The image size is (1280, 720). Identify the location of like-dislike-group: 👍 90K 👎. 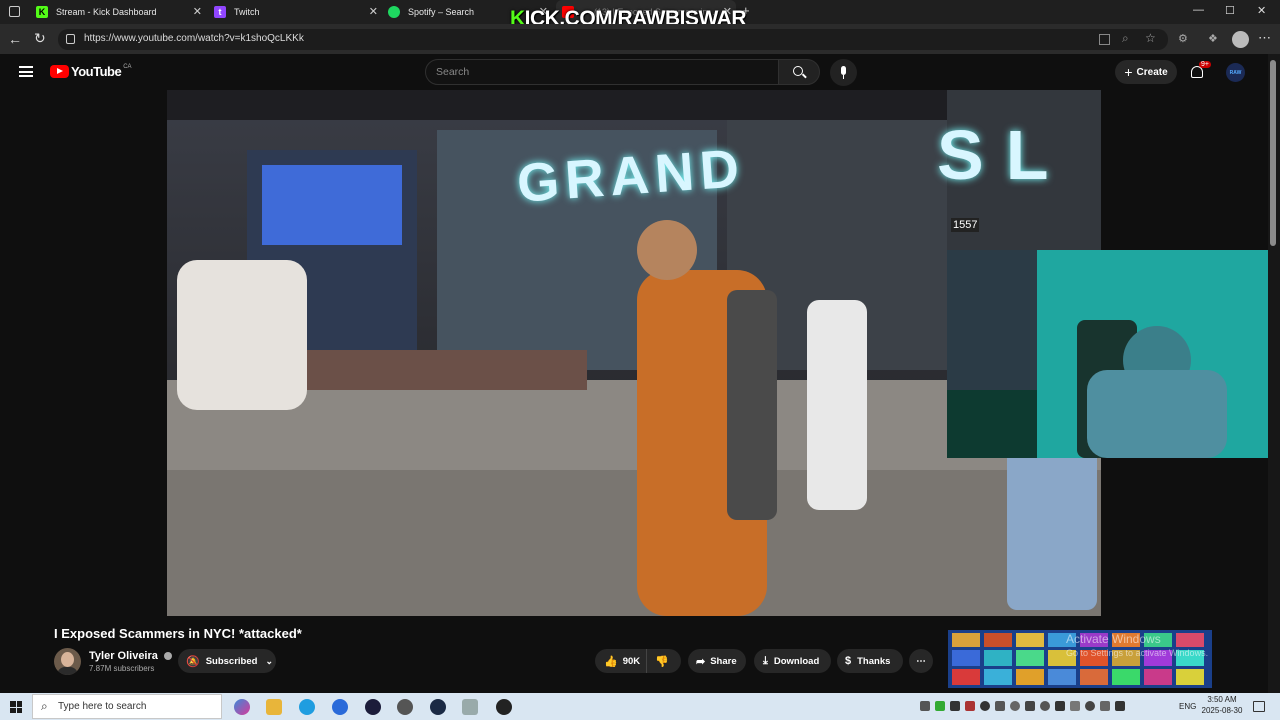
(638, 661).